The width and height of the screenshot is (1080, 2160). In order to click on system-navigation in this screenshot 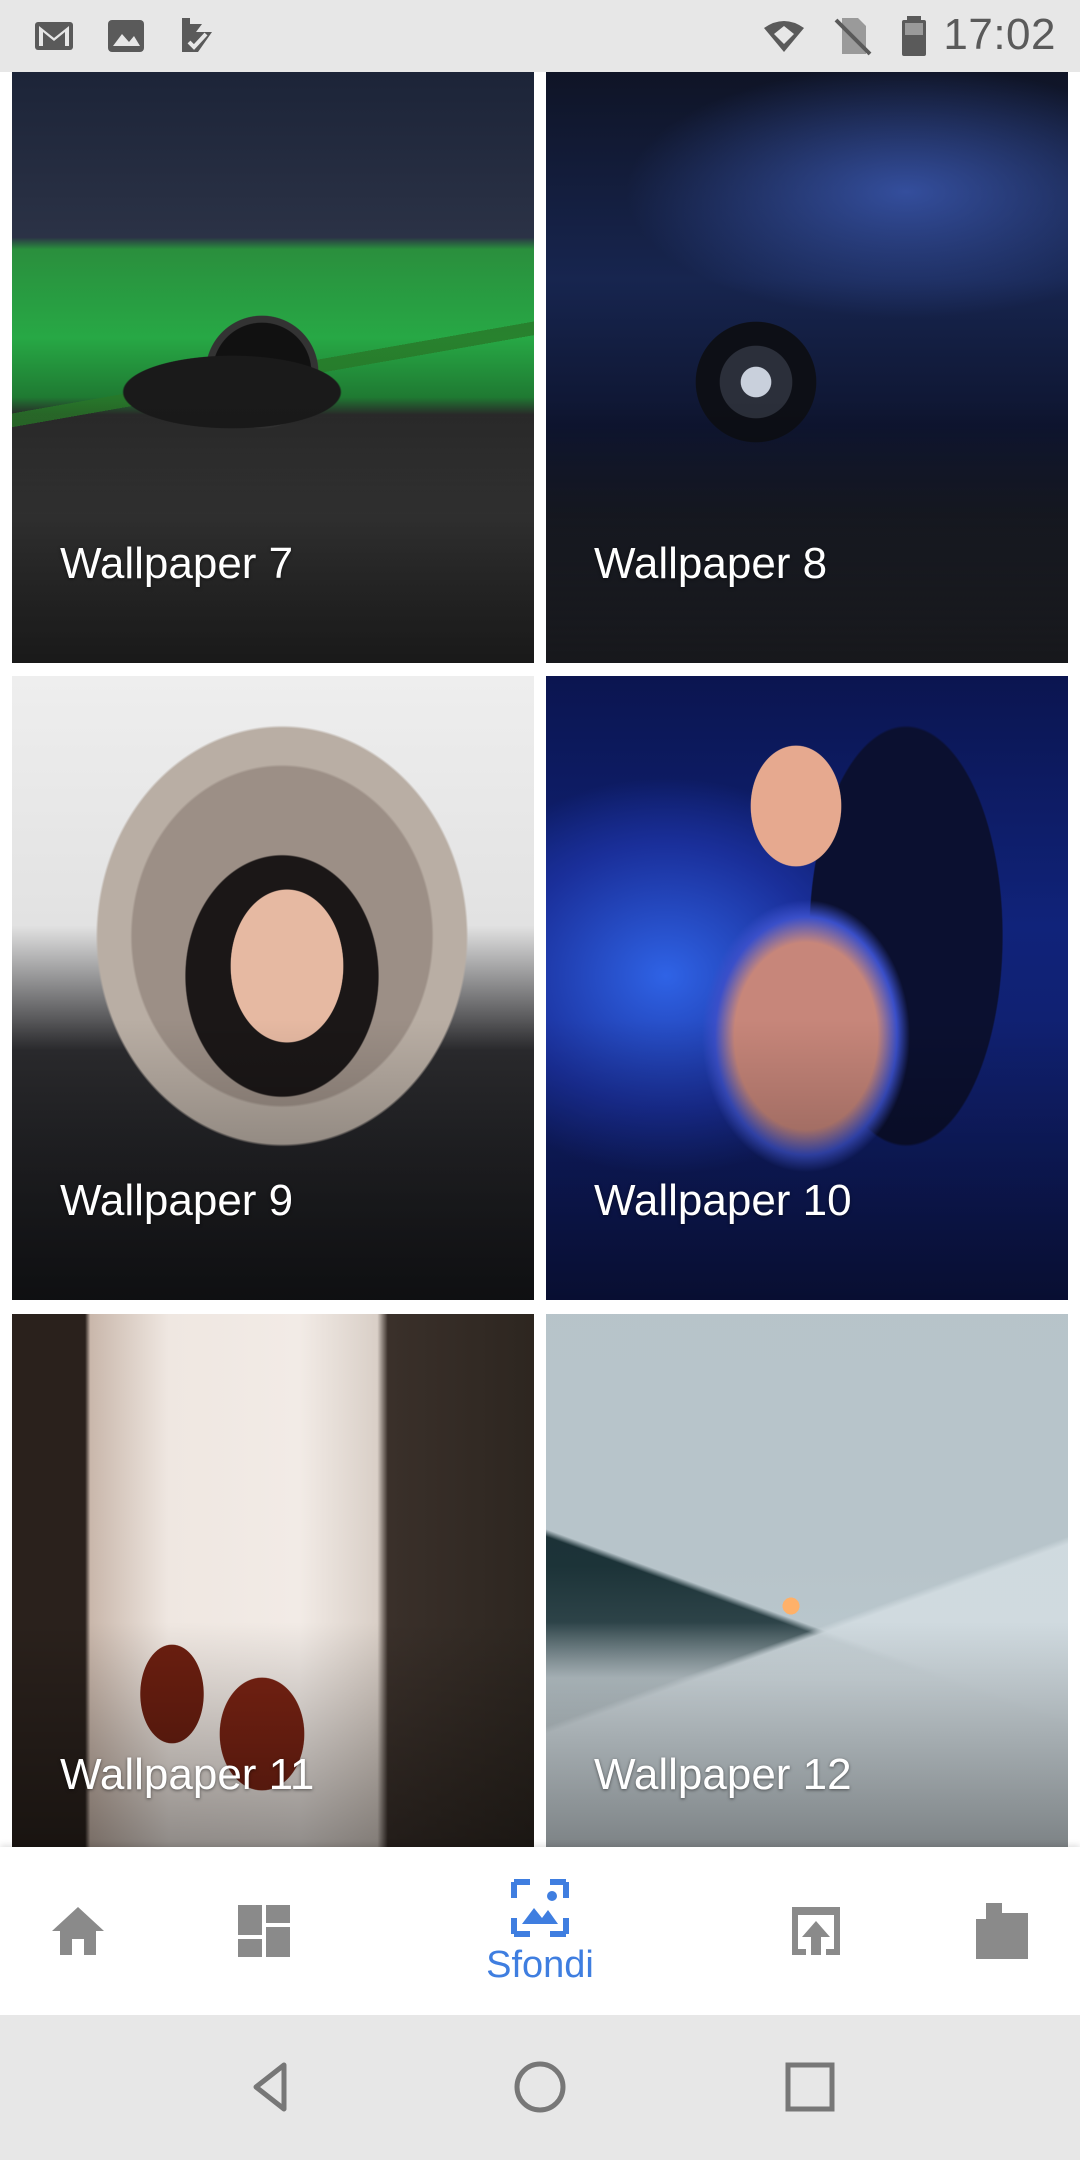, I will do `click(540, 2087)`.